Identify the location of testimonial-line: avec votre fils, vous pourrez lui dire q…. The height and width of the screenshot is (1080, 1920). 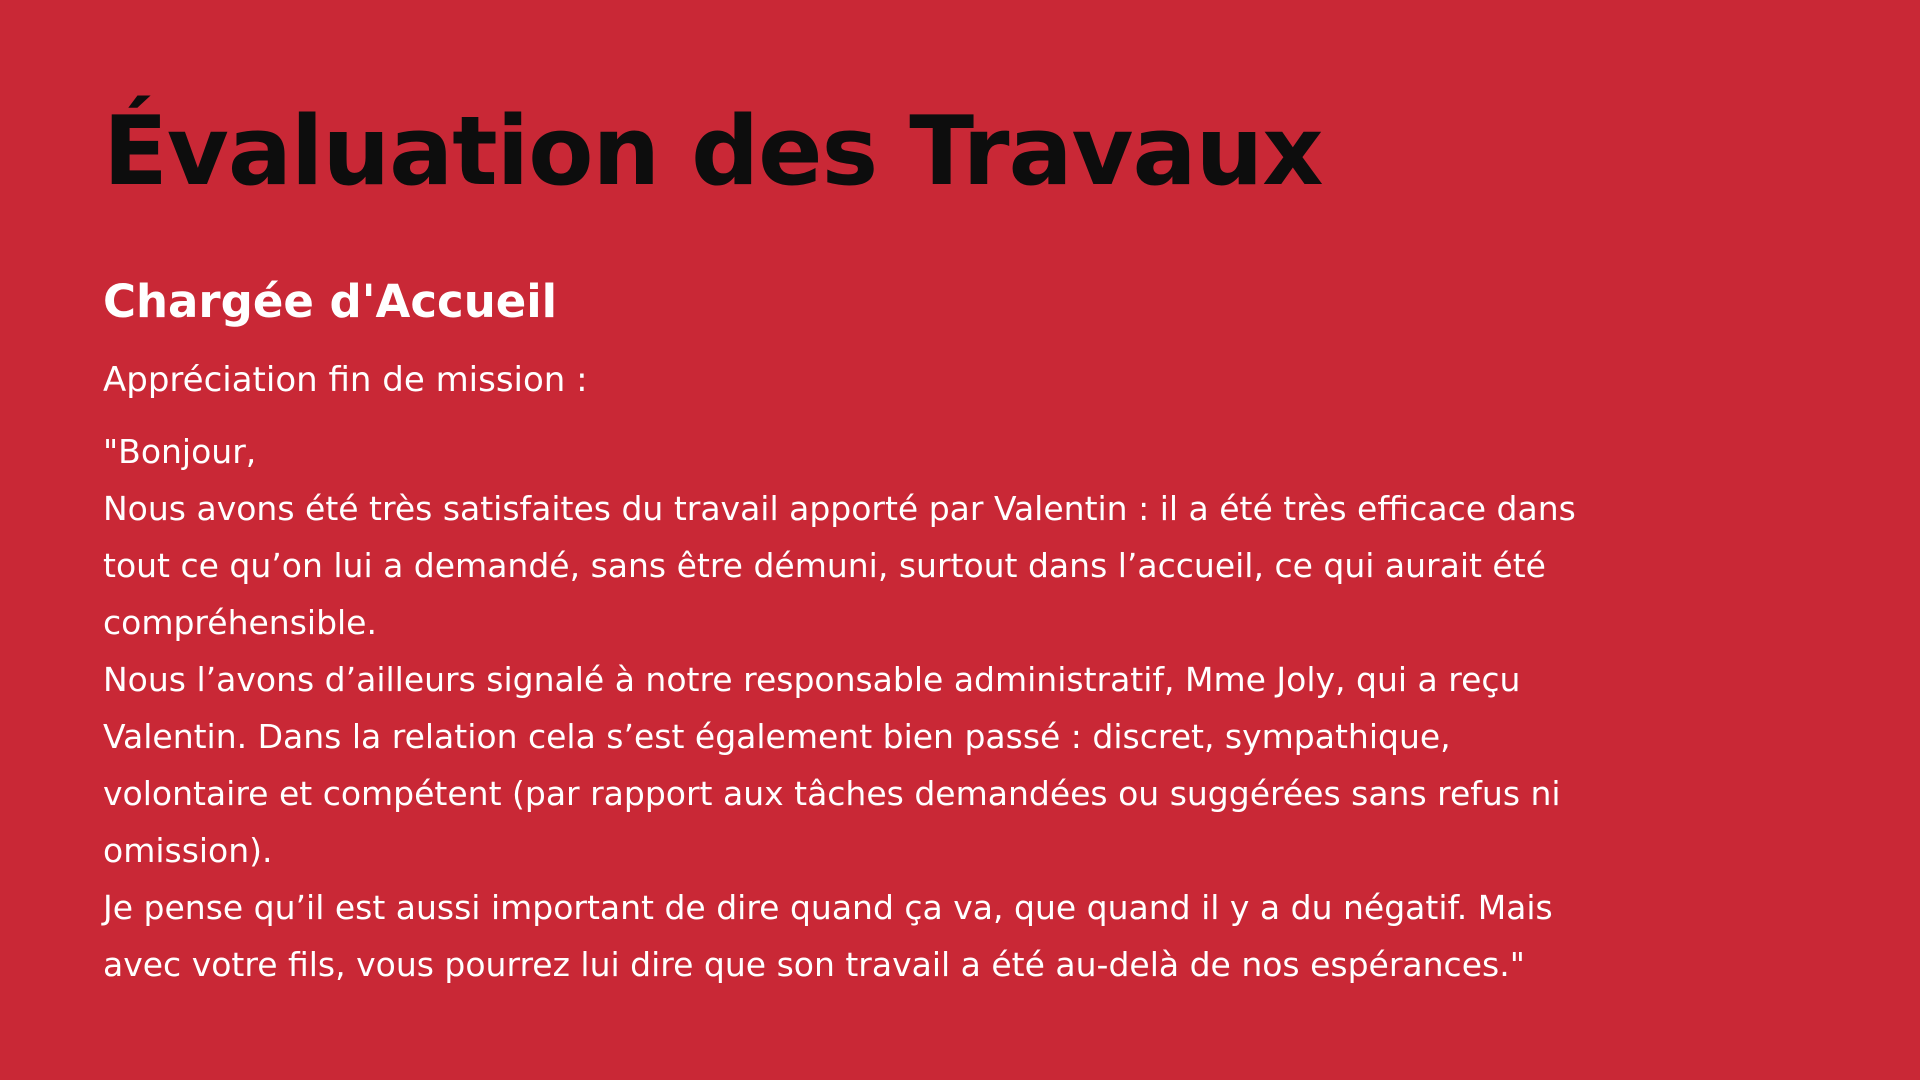
(814, 964).